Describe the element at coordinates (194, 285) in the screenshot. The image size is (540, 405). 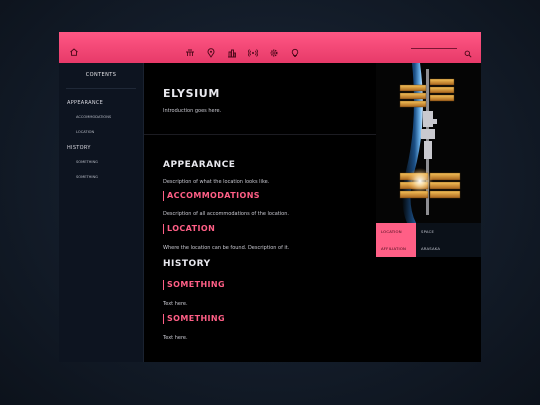
I see `something-heading-1: SOMETHING` at that location.